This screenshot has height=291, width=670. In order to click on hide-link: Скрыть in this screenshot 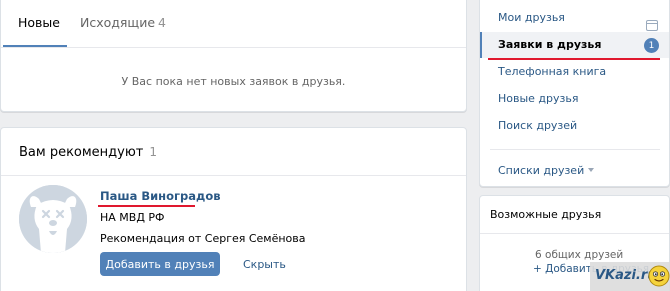, I will do `click(264, 264)`.